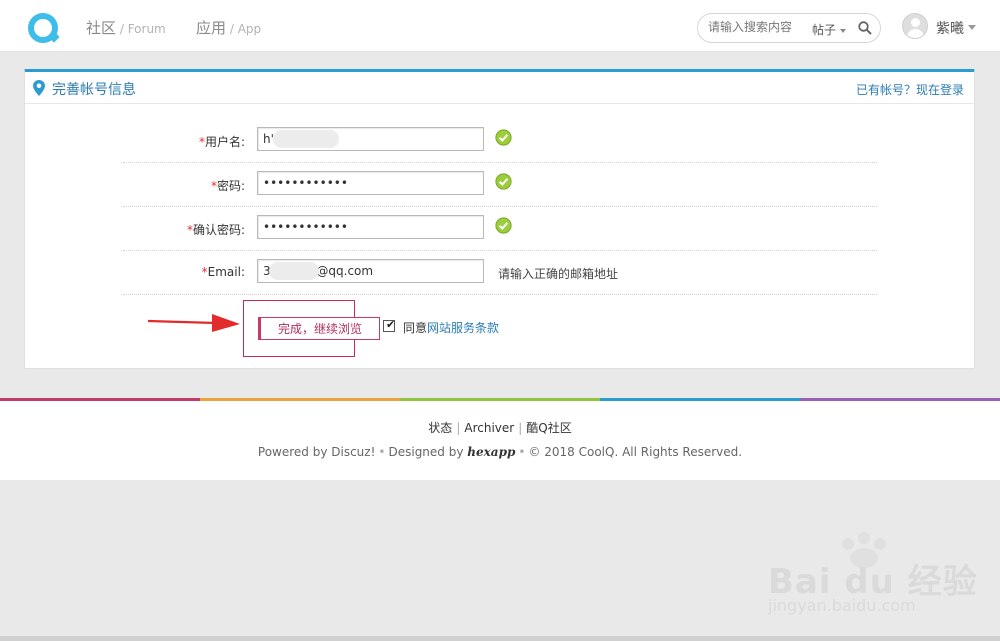 Image resolution: width=1000 pixels, height=641 pixels. What do you see at coordinates (316, 452) in the screenshot?
I see `powered-by: Powered by Discuz!` at bounding box center [316, 452].